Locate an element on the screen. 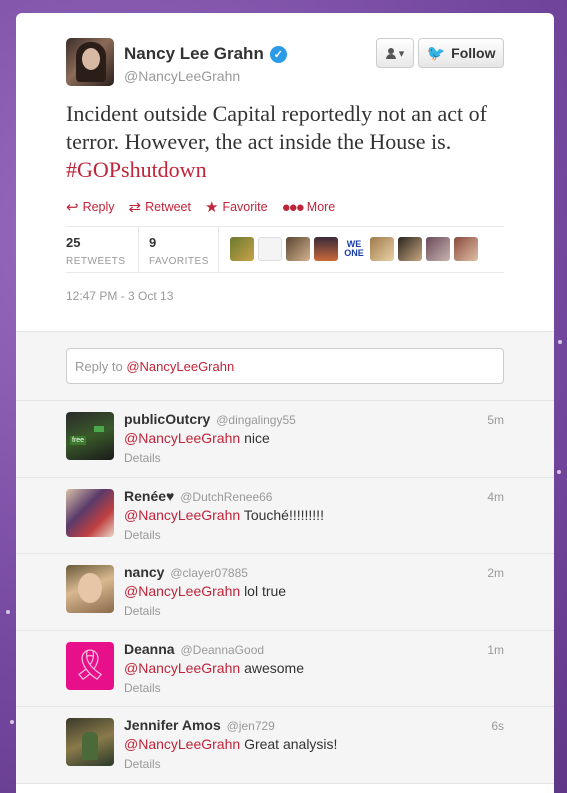 The width and height of the screenshot is (567, 793). favorites-stat: 9 FAVORITES is located at coordinates (179, 251).